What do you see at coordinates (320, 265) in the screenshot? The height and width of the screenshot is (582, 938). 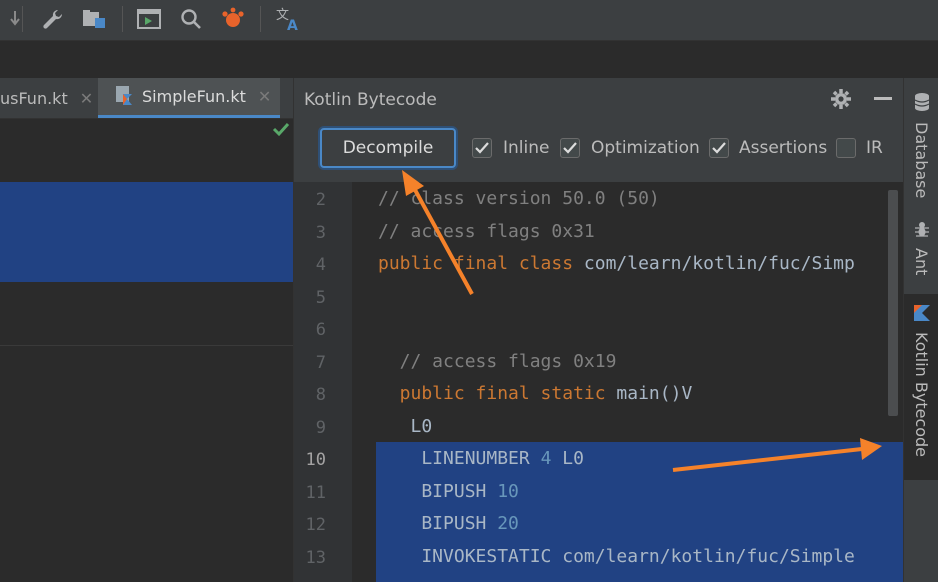 I see `line-number: 4` at bounding box center [320, 265].